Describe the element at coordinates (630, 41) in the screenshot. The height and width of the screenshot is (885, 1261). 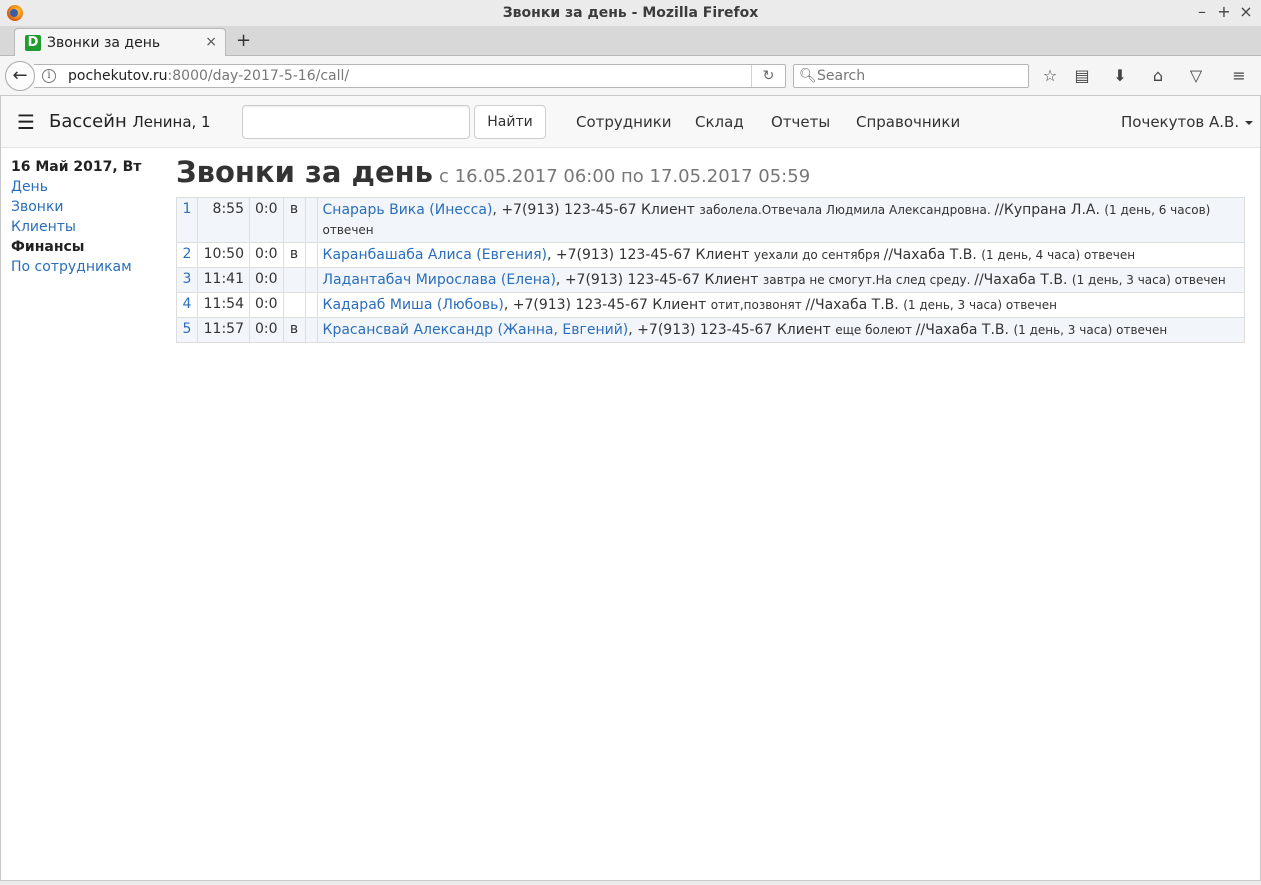
I see `tab-strip: D Звонки за день × +` at that location.